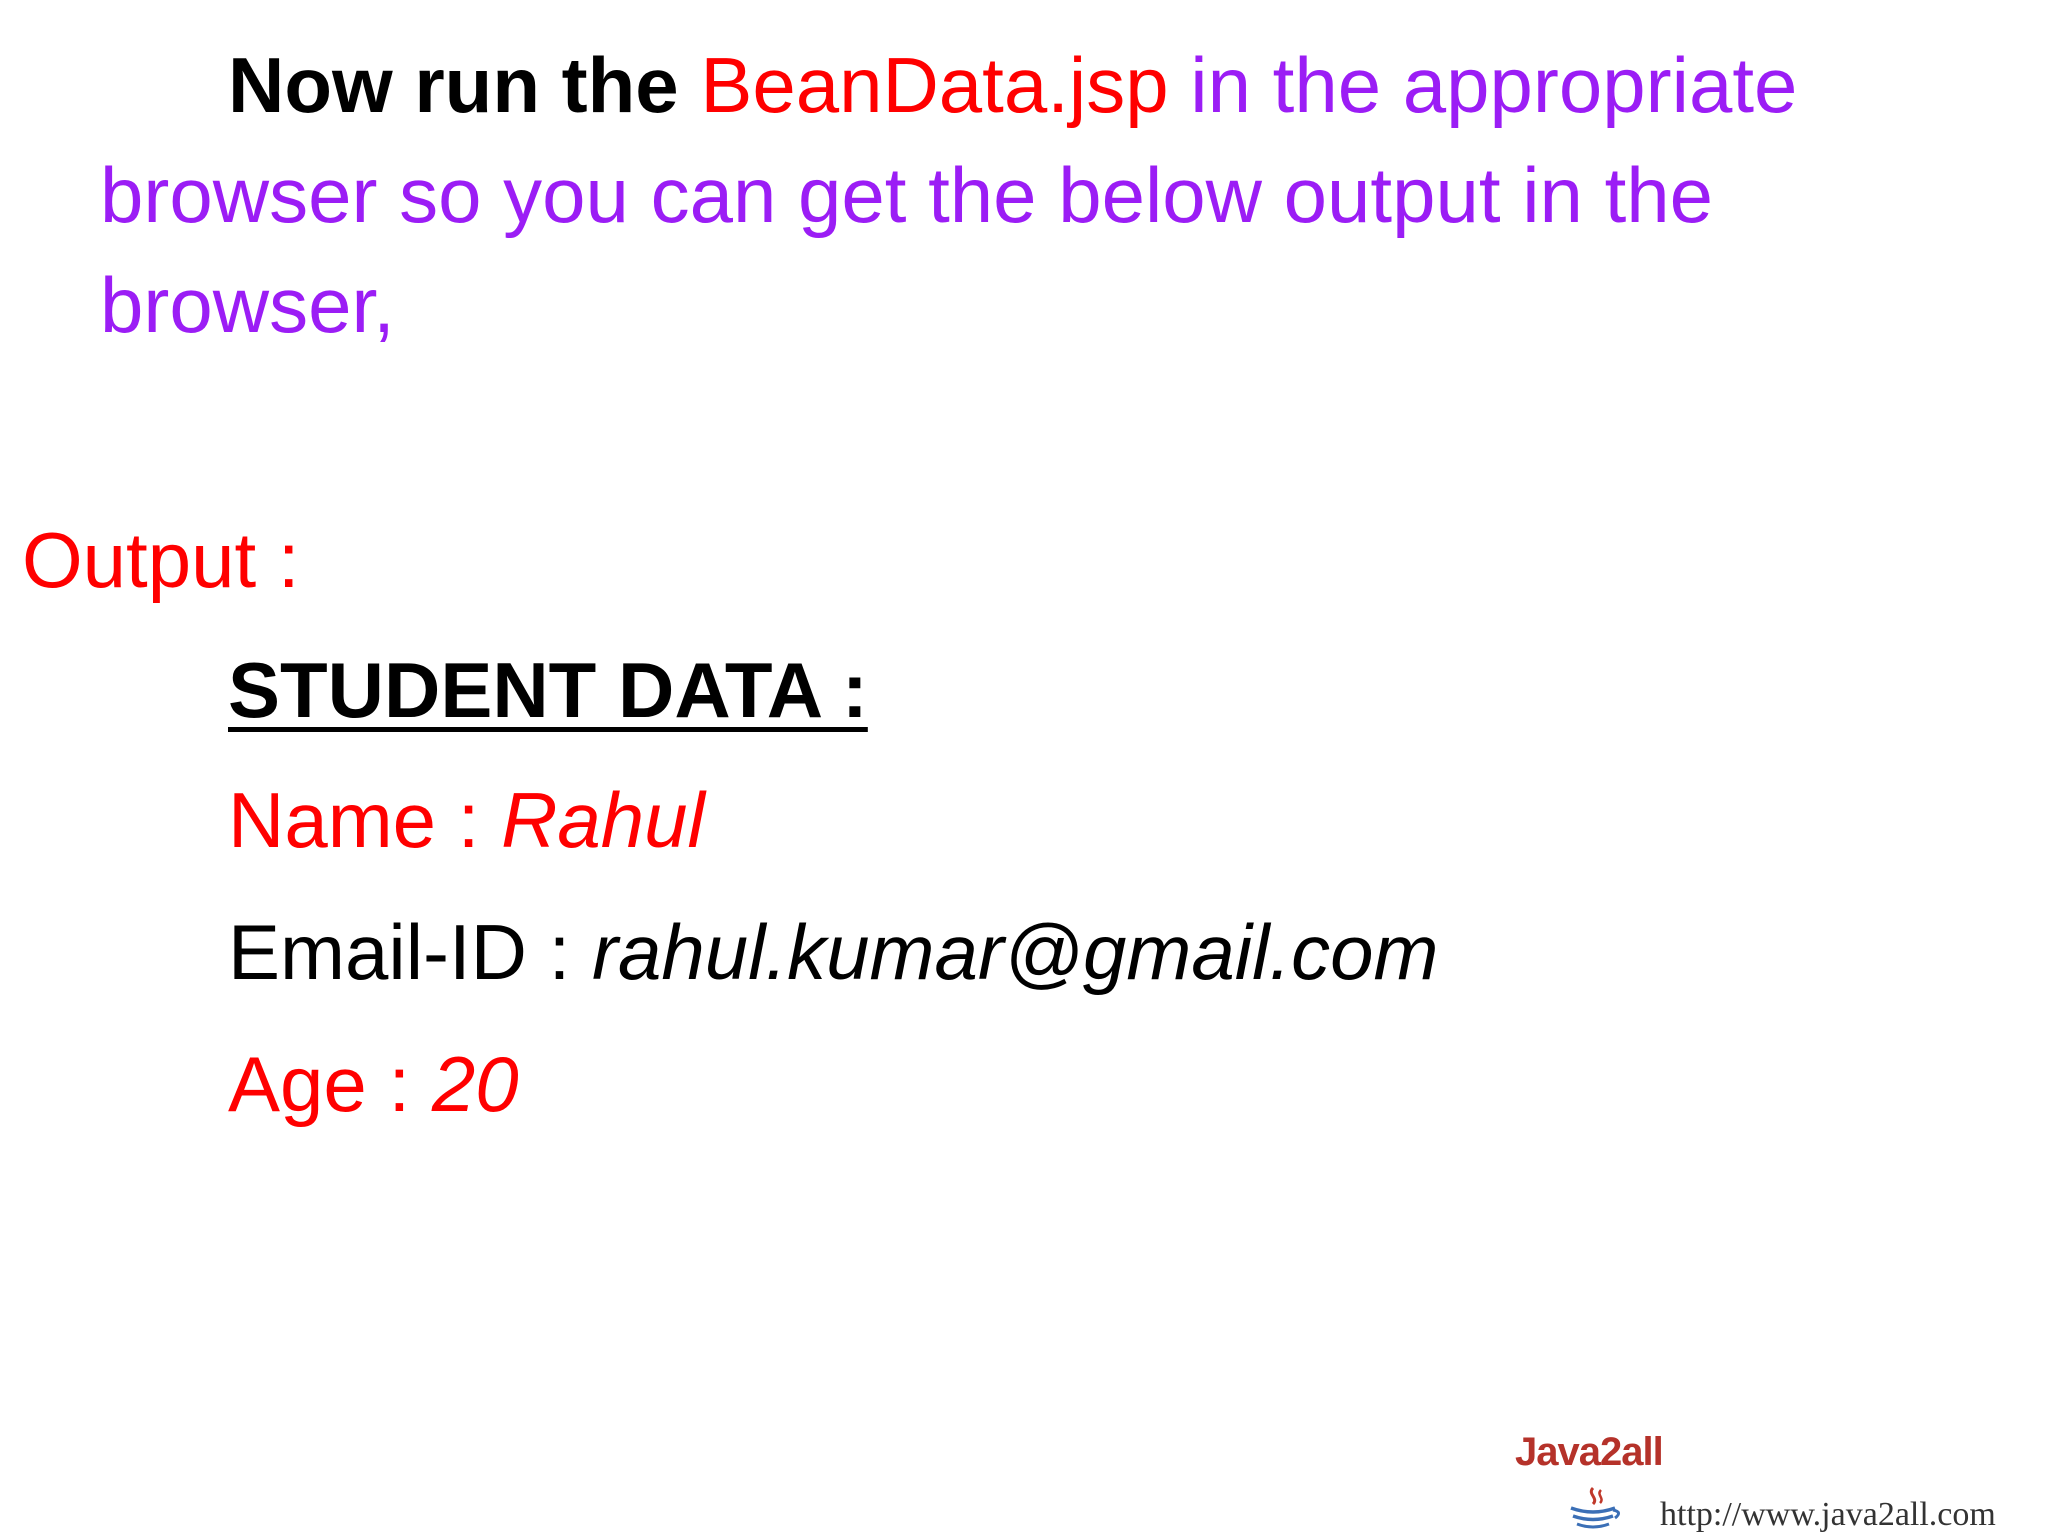 Image resolution: width=2048 pixels, height=1536 pixels. What do you see at coordinates (1078, 1084) in the screenshot?
I see `age-field: Age : 20` at bounding box center [1078, 1084].